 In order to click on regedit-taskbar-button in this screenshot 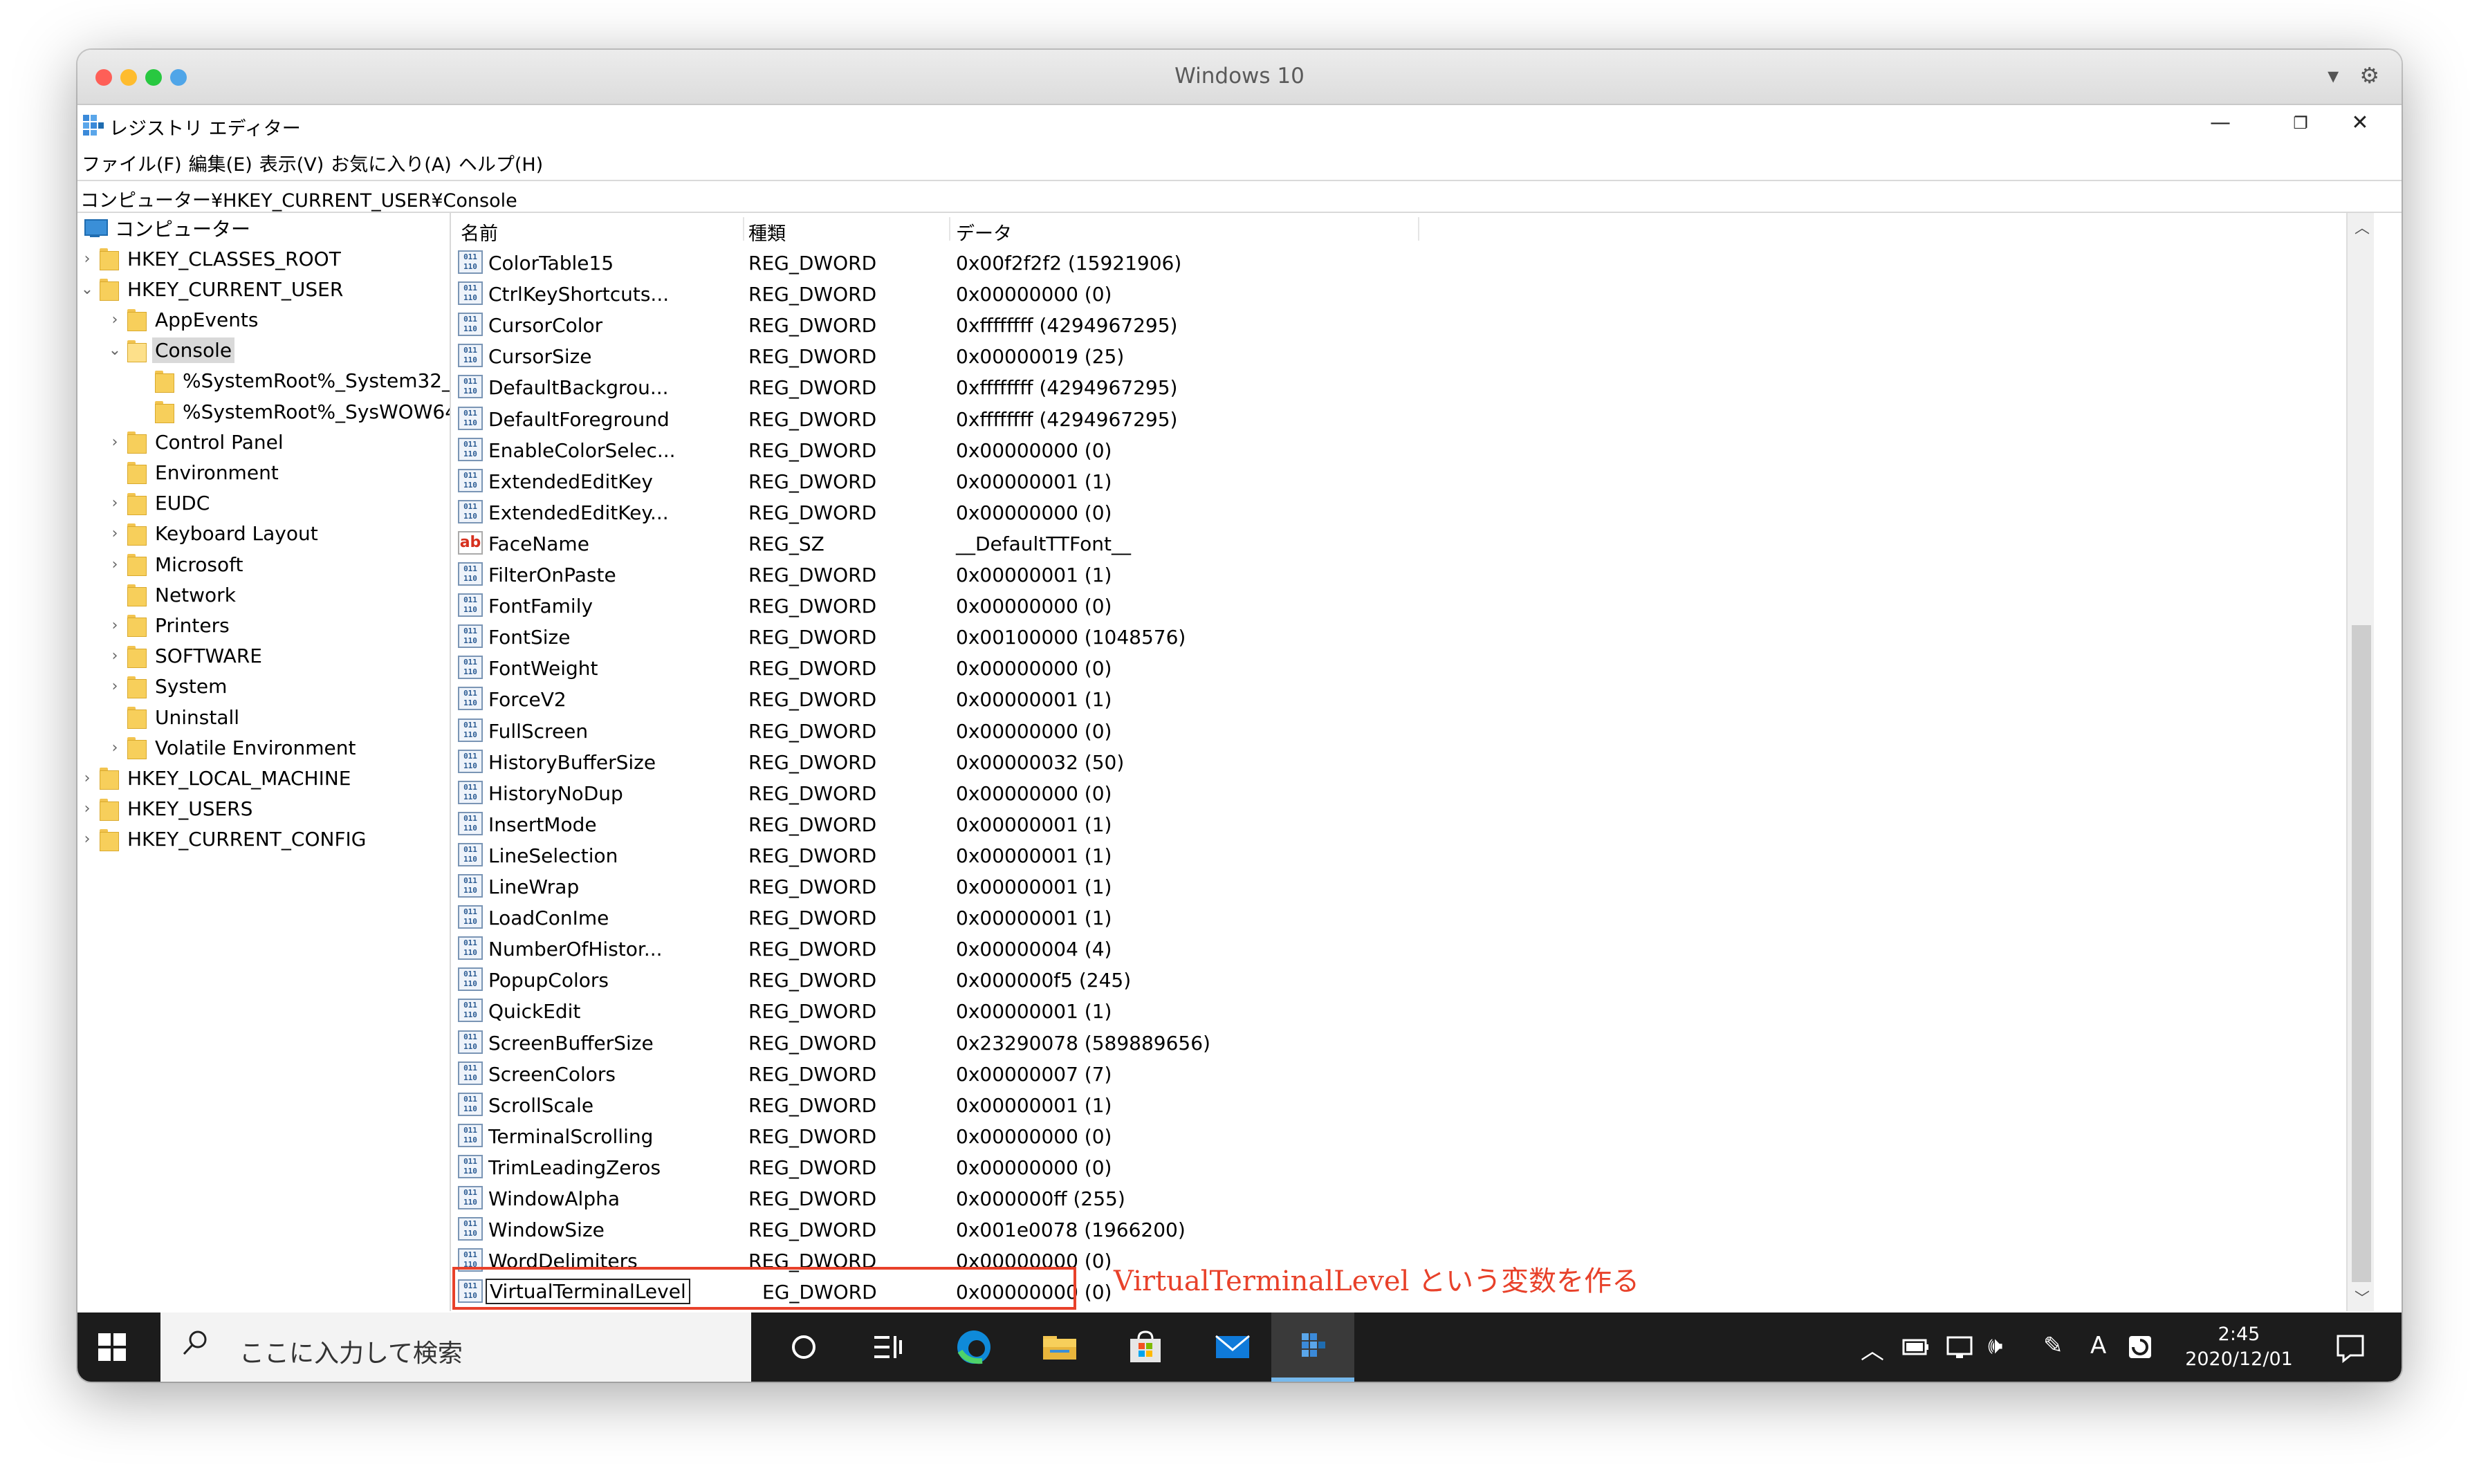, I will do `click(1313, 1347)`.